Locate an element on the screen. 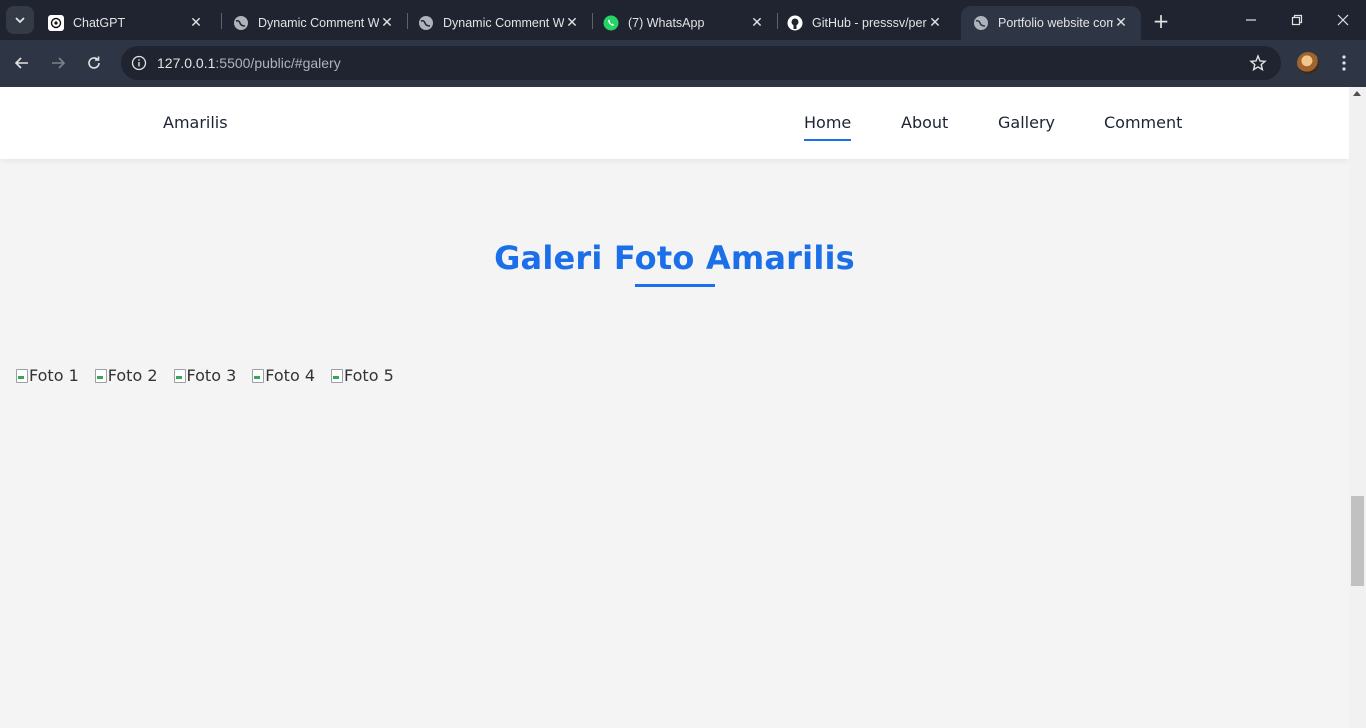  tab-title: GitHub - presssv/per is located at coordinates (869, 23).